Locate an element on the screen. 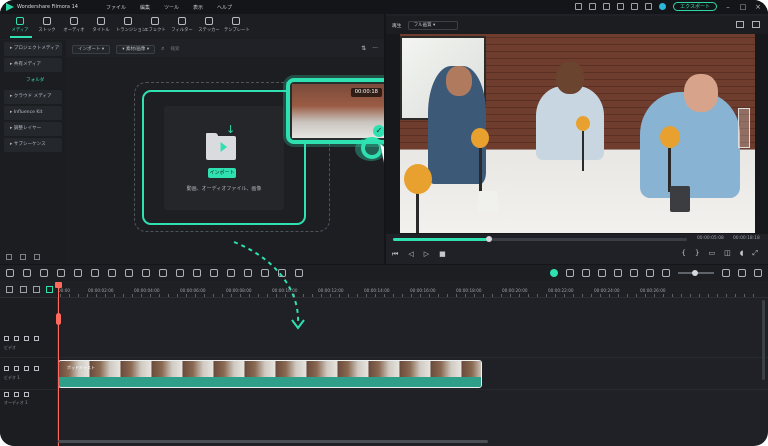 The image size is (768, 446). add-track-icon is located at coordinates (9, 289).